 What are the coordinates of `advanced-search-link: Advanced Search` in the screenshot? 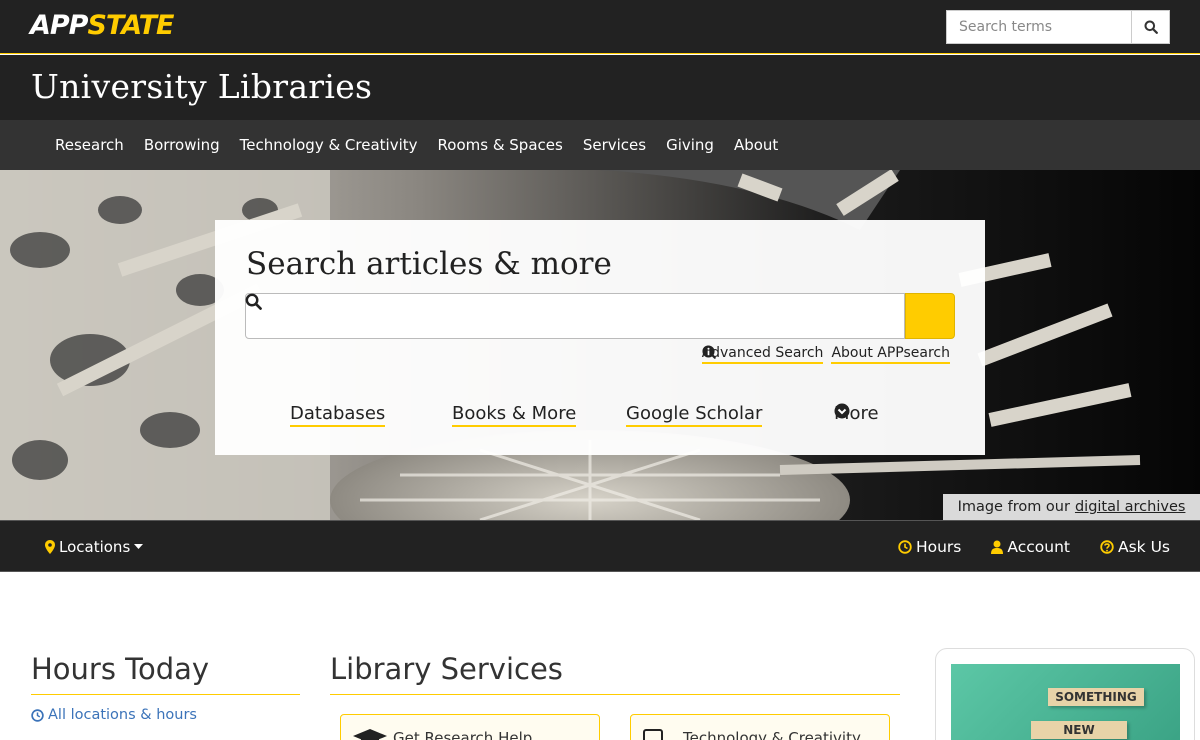 It's located at (762, 354).